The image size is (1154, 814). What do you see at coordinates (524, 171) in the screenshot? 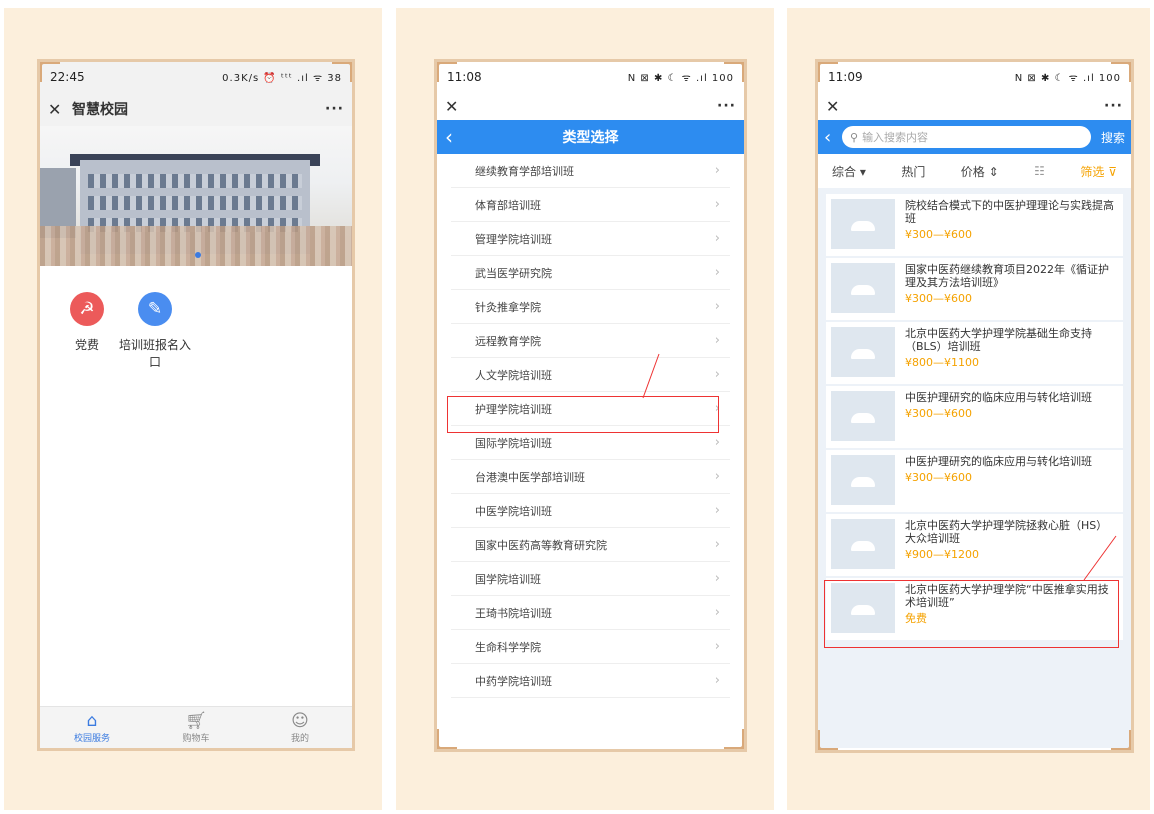
I see `category-label: 继续教育学部培训班` at bounding box center [524, 171].